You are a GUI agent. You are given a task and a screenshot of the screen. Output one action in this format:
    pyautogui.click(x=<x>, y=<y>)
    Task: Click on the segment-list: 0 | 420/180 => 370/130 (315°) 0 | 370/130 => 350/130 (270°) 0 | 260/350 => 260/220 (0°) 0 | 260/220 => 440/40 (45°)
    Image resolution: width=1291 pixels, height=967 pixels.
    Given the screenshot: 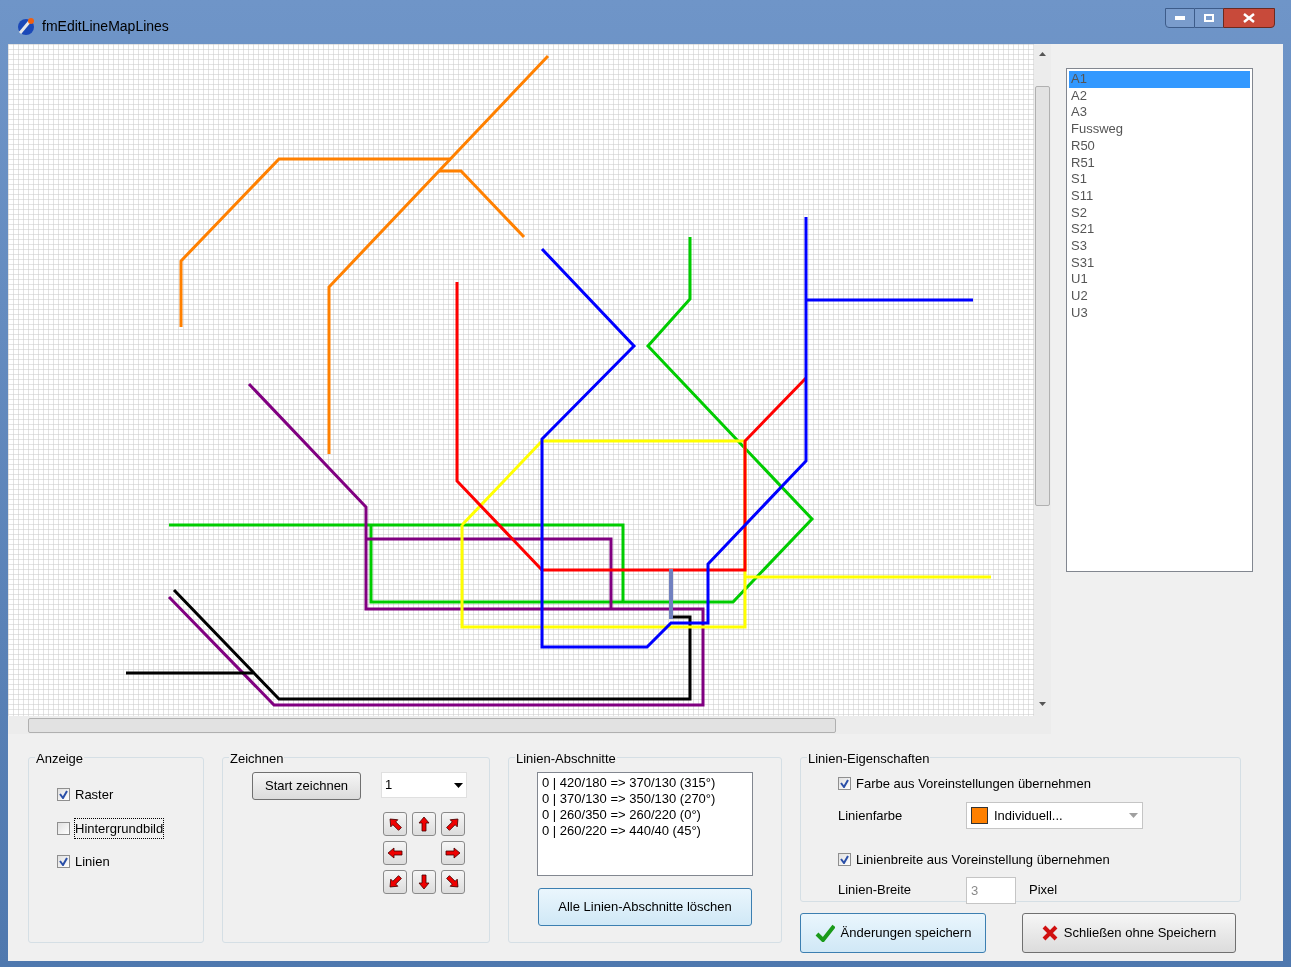 What is the action you would take?
    pyautogui.click(x=645, y=824)
    